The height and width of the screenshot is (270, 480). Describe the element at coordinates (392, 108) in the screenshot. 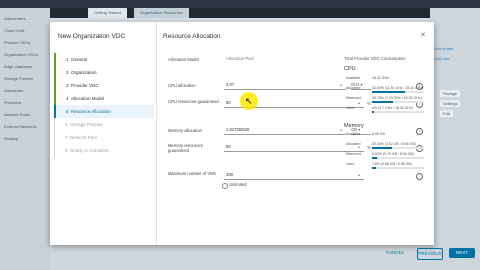

I see `consumption-value: 4% (0.7 GHz / 18.32 GHz)` at that location.